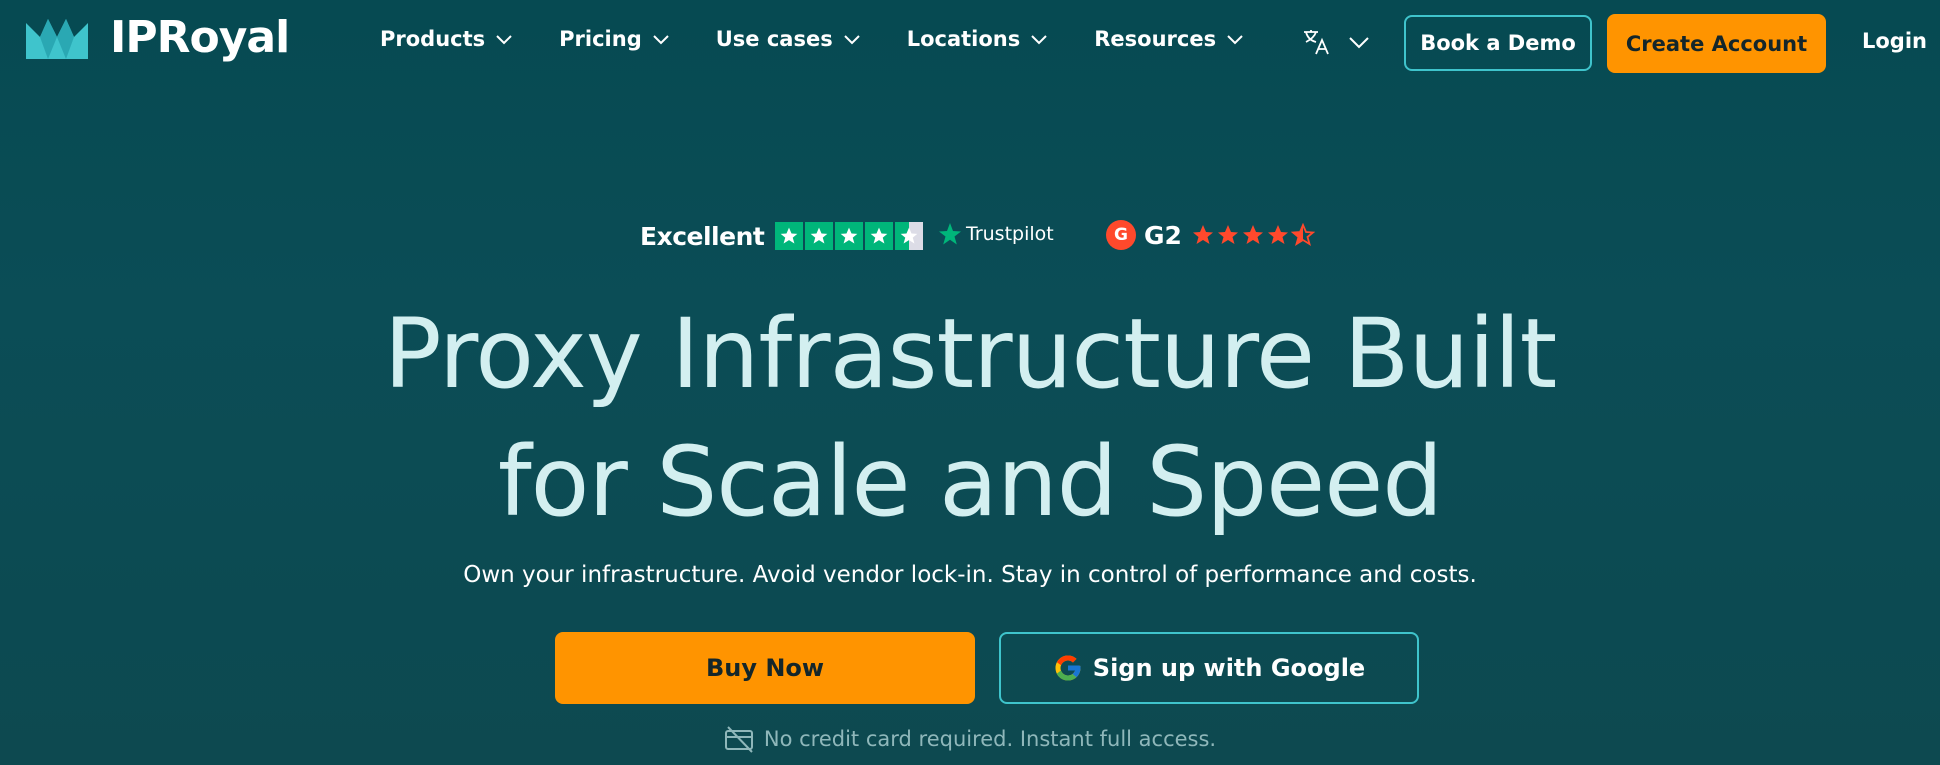 This screenshot has height=765, width=1940. I want to click on menu-use-cases: Use cases, so click(788, 39).